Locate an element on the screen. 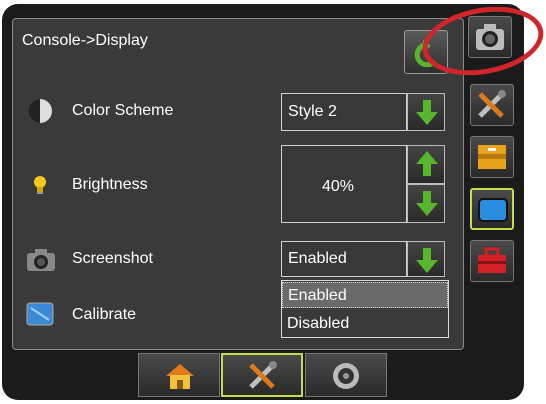 The width and height of the screenshot is (546, 404). screenshot-label: Screenshot is located at coordinates (112, 258).